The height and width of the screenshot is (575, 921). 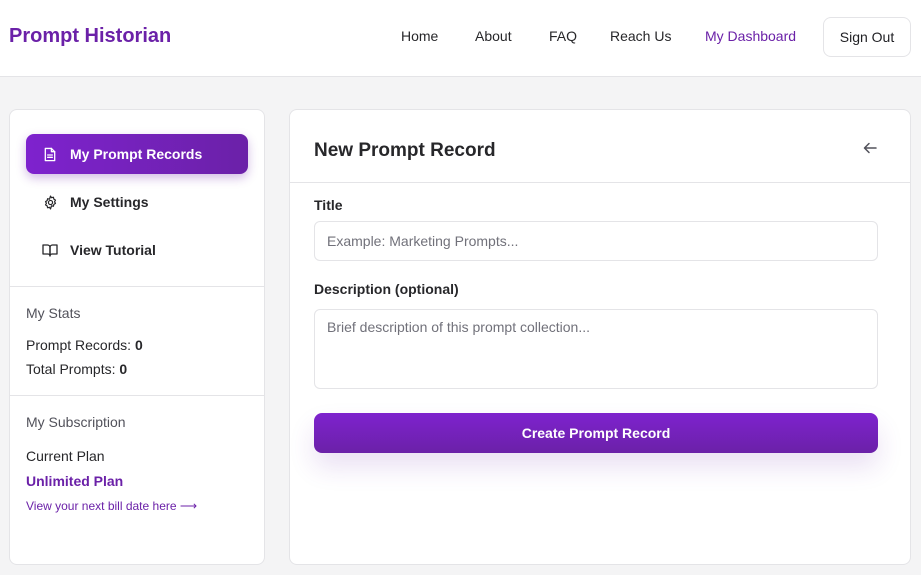 I want to click on stat-prompt-records-value: 0, so click(x=138, y=345).